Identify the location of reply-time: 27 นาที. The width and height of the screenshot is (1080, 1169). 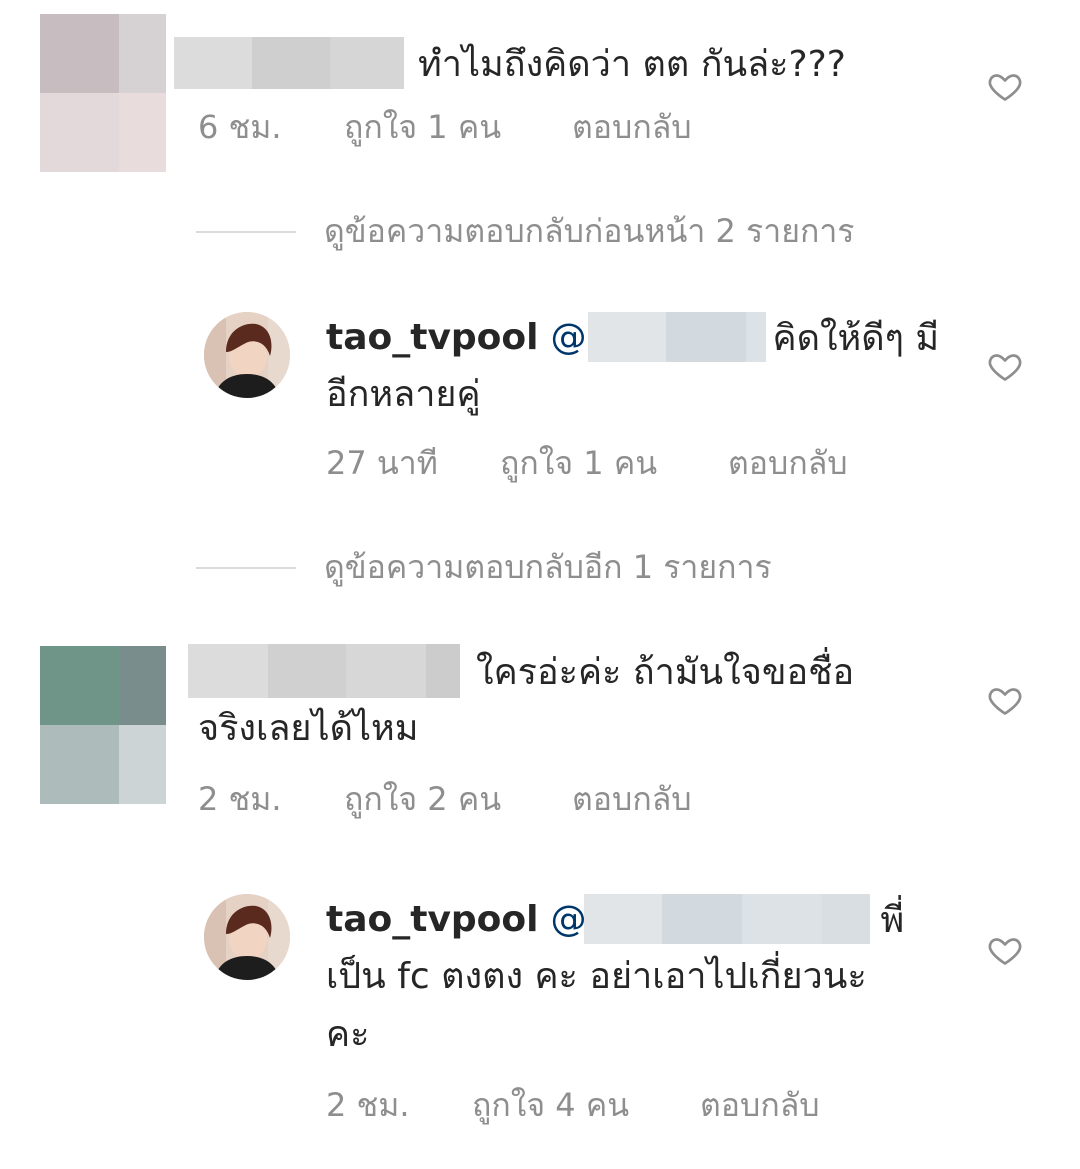
(382, 463).